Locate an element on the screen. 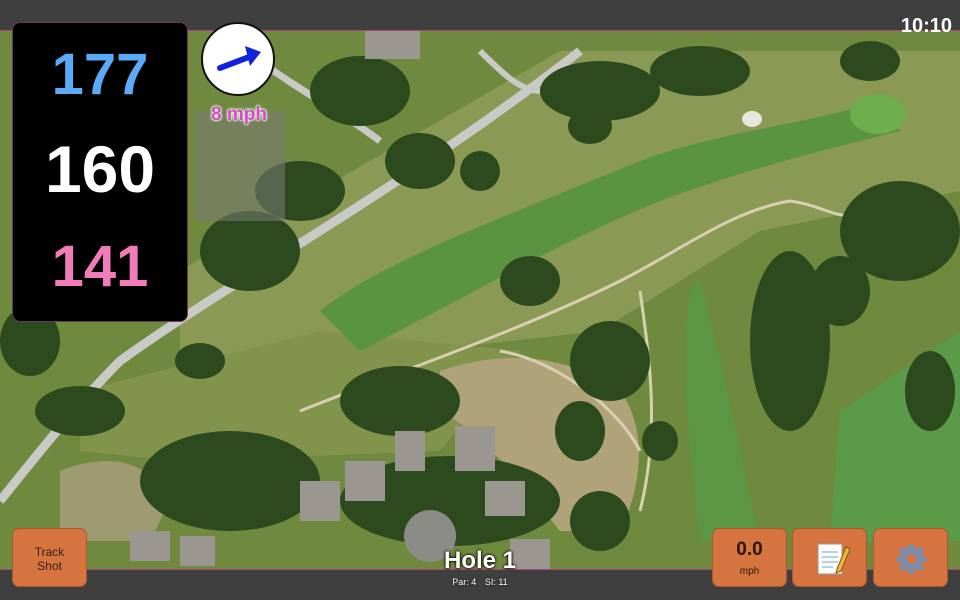 This screenshot has height=600, width=960. middle-yardage: 160 is located at coordinates (100, 169).